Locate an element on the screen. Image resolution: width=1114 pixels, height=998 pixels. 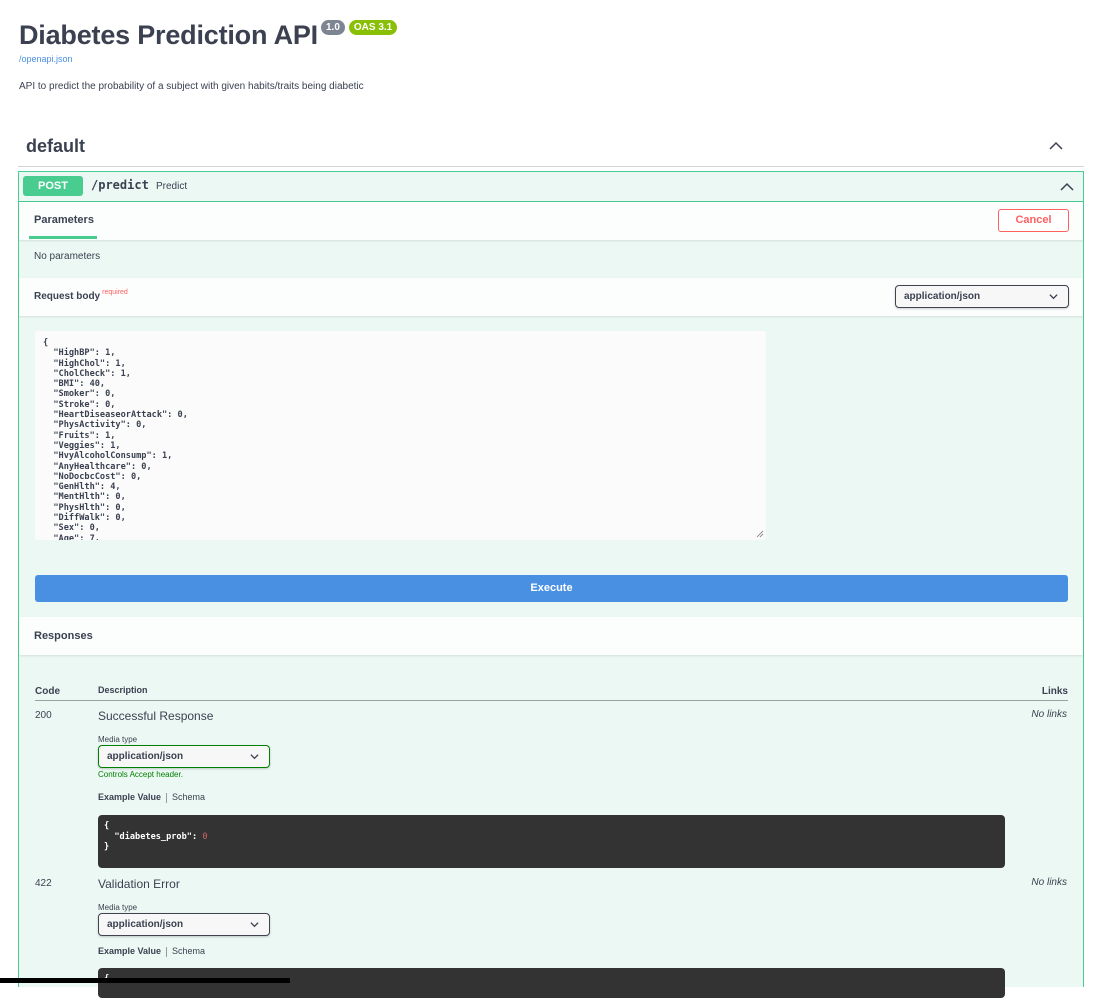
response-code: 200 is located at coordinates (43, 715).